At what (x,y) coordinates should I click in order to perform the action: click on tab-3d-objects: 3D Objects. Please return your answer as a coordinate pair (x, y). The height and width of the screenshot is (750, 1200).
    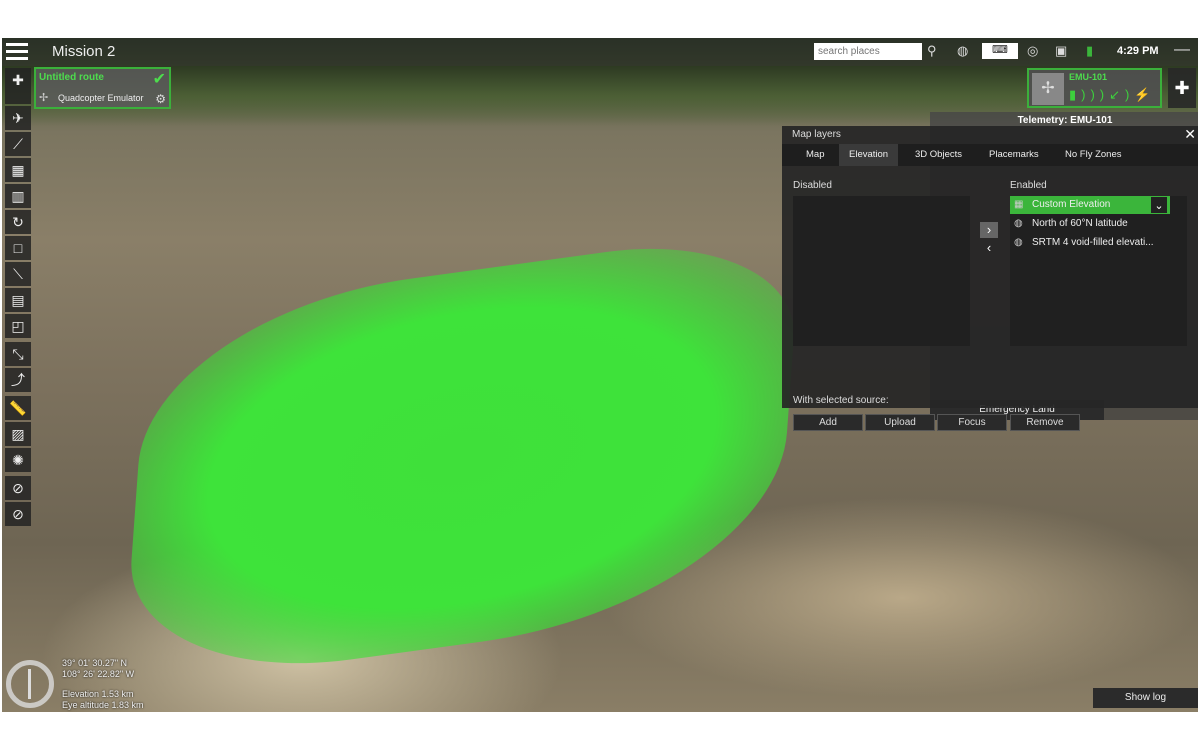
    Looking at the image, I should click on (938, 155).